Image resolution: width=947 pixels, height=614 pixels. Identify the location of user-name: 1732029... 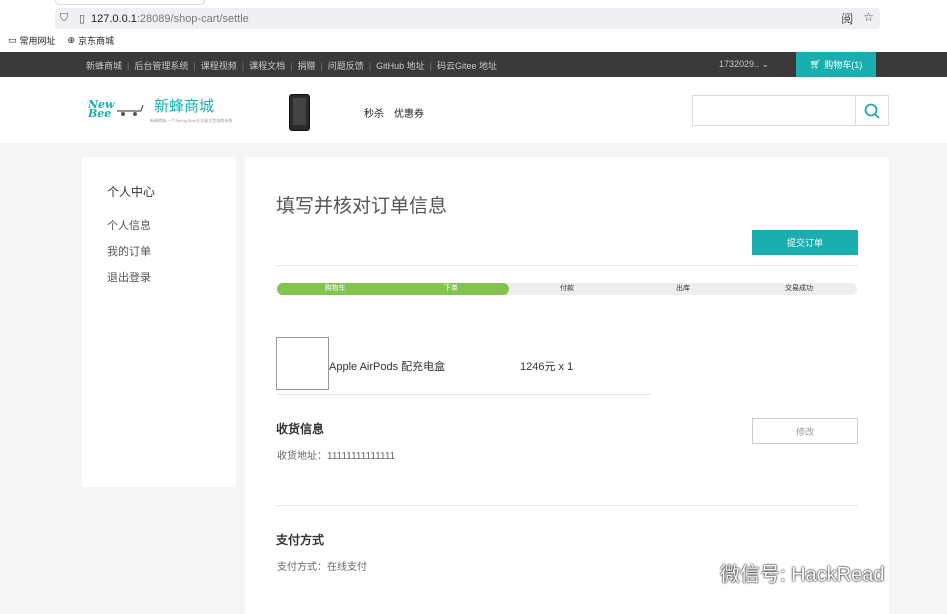
(740, 64).